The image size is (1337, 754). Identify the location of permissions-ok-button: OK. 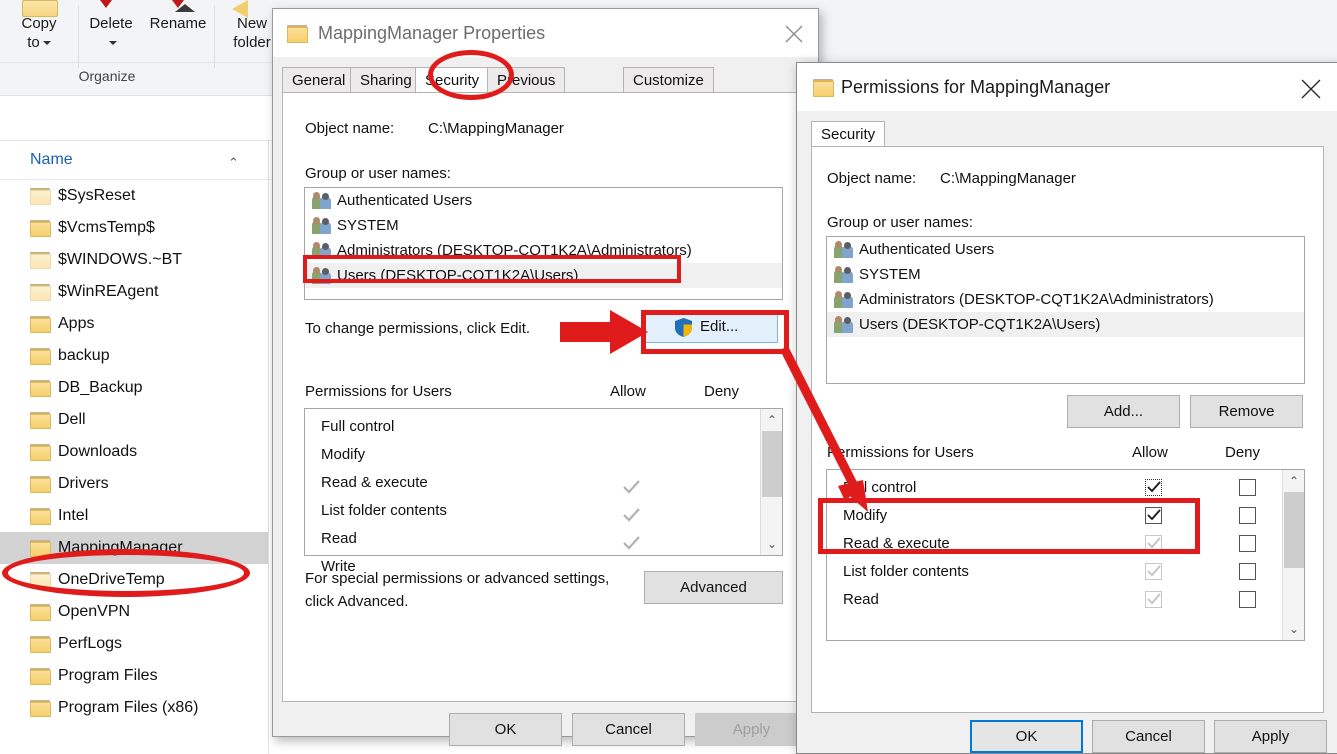
(1026, 736).